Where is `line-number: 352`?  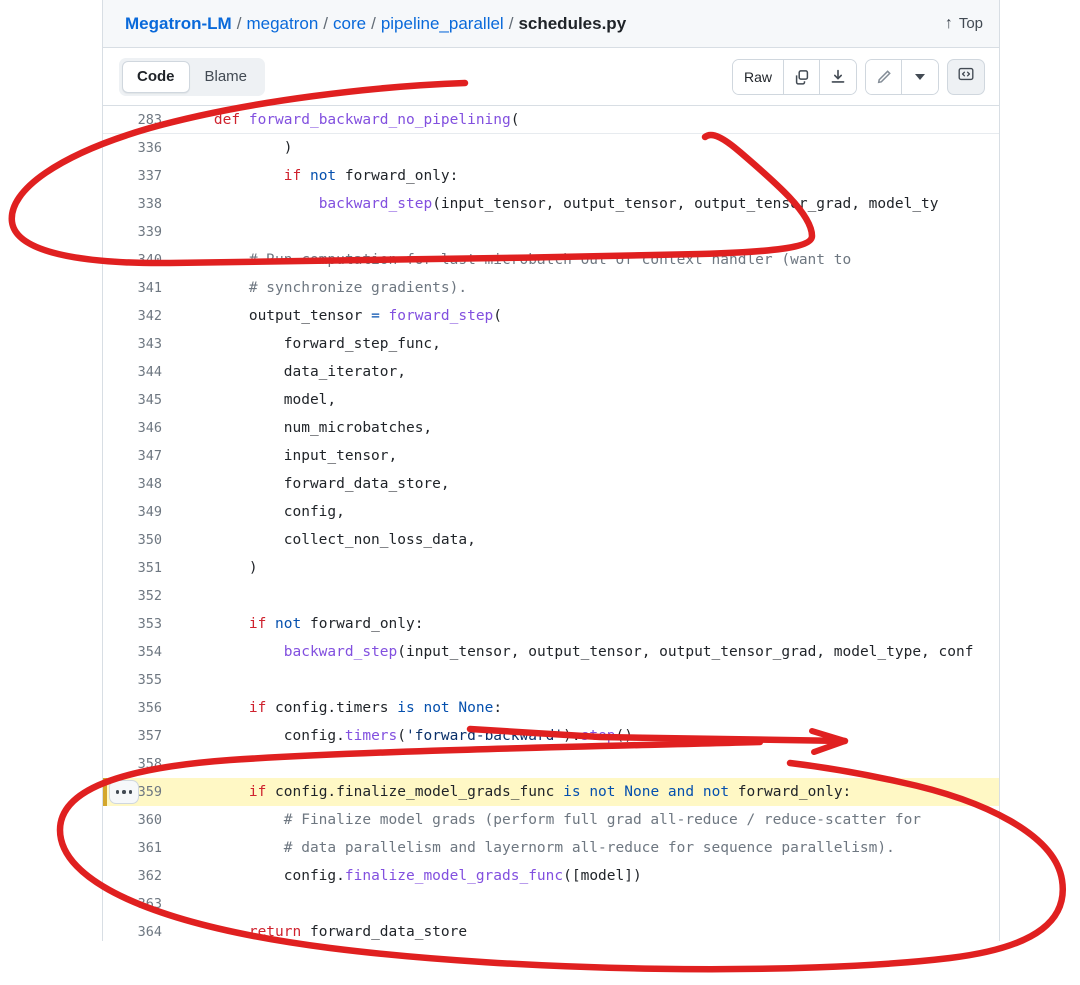 line-number: 352 is located at coordinates (141, 596).